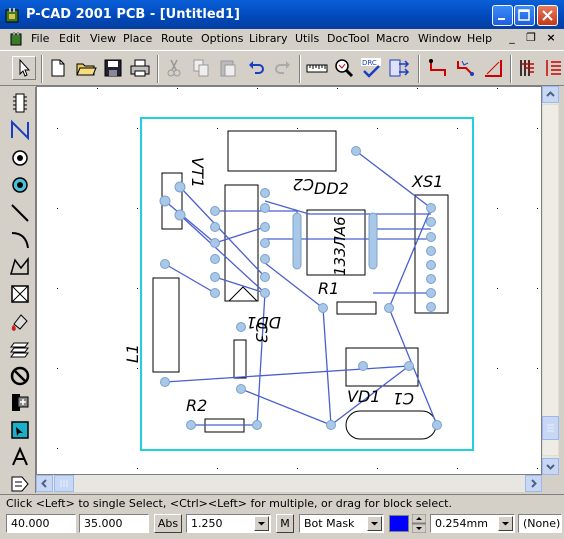 This screenshot has height=539, width=564. Describe the element at coordinates (140, 68) in the screenshot. I see `print-button` at that location.